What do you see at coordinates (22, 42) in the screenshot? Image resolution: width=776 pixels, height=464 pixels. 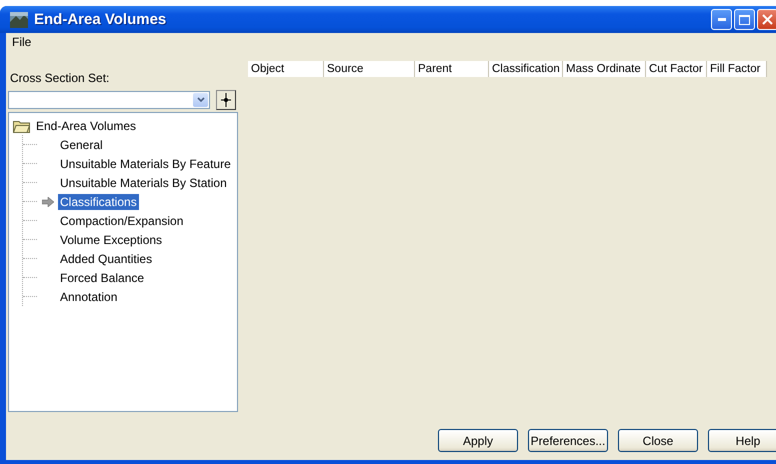 I see `menu-item: File` at bounding box center [22, 42].